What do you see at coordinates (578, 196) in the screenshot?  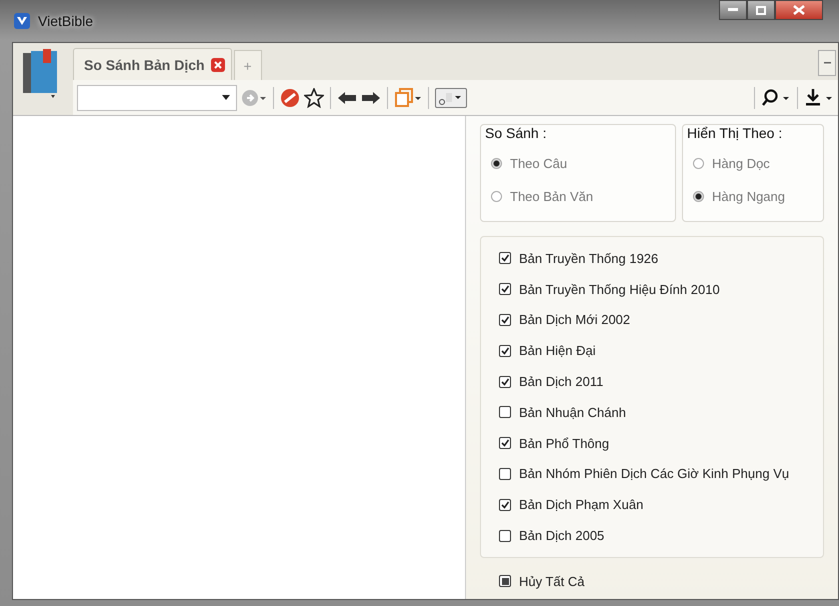 I see `radio-option: Theo Bản Văn` at bounding box center [578, 196].